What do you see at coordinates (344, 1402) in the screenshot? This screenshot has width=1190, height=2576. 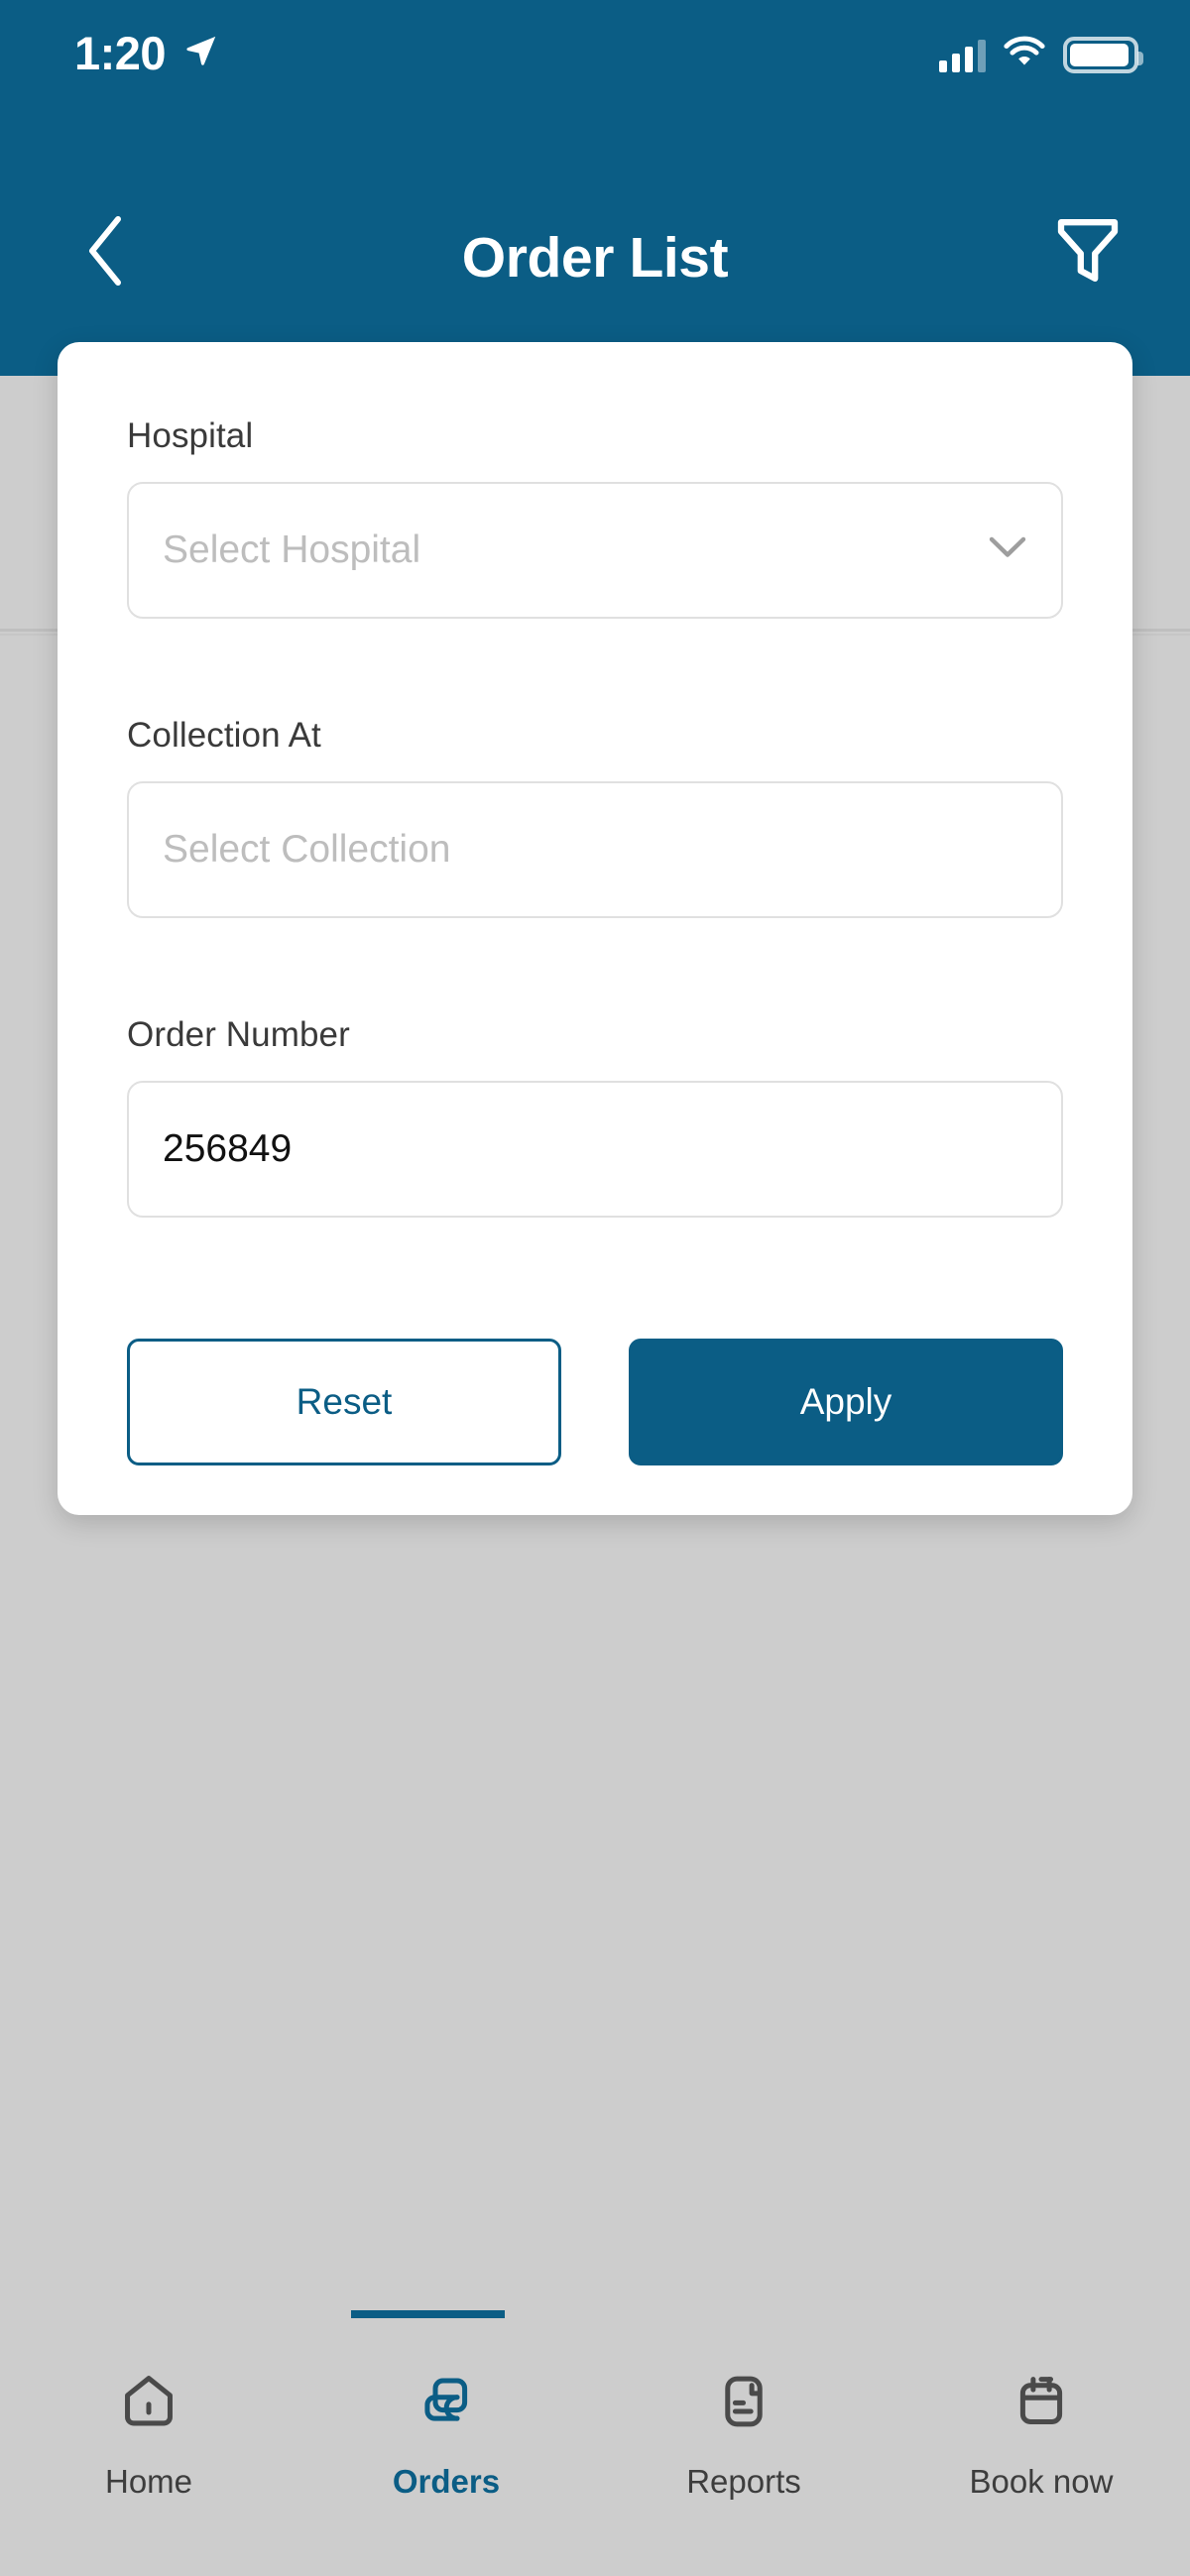 I see `reset-button: Reset` at bounding box center [344, 1402].